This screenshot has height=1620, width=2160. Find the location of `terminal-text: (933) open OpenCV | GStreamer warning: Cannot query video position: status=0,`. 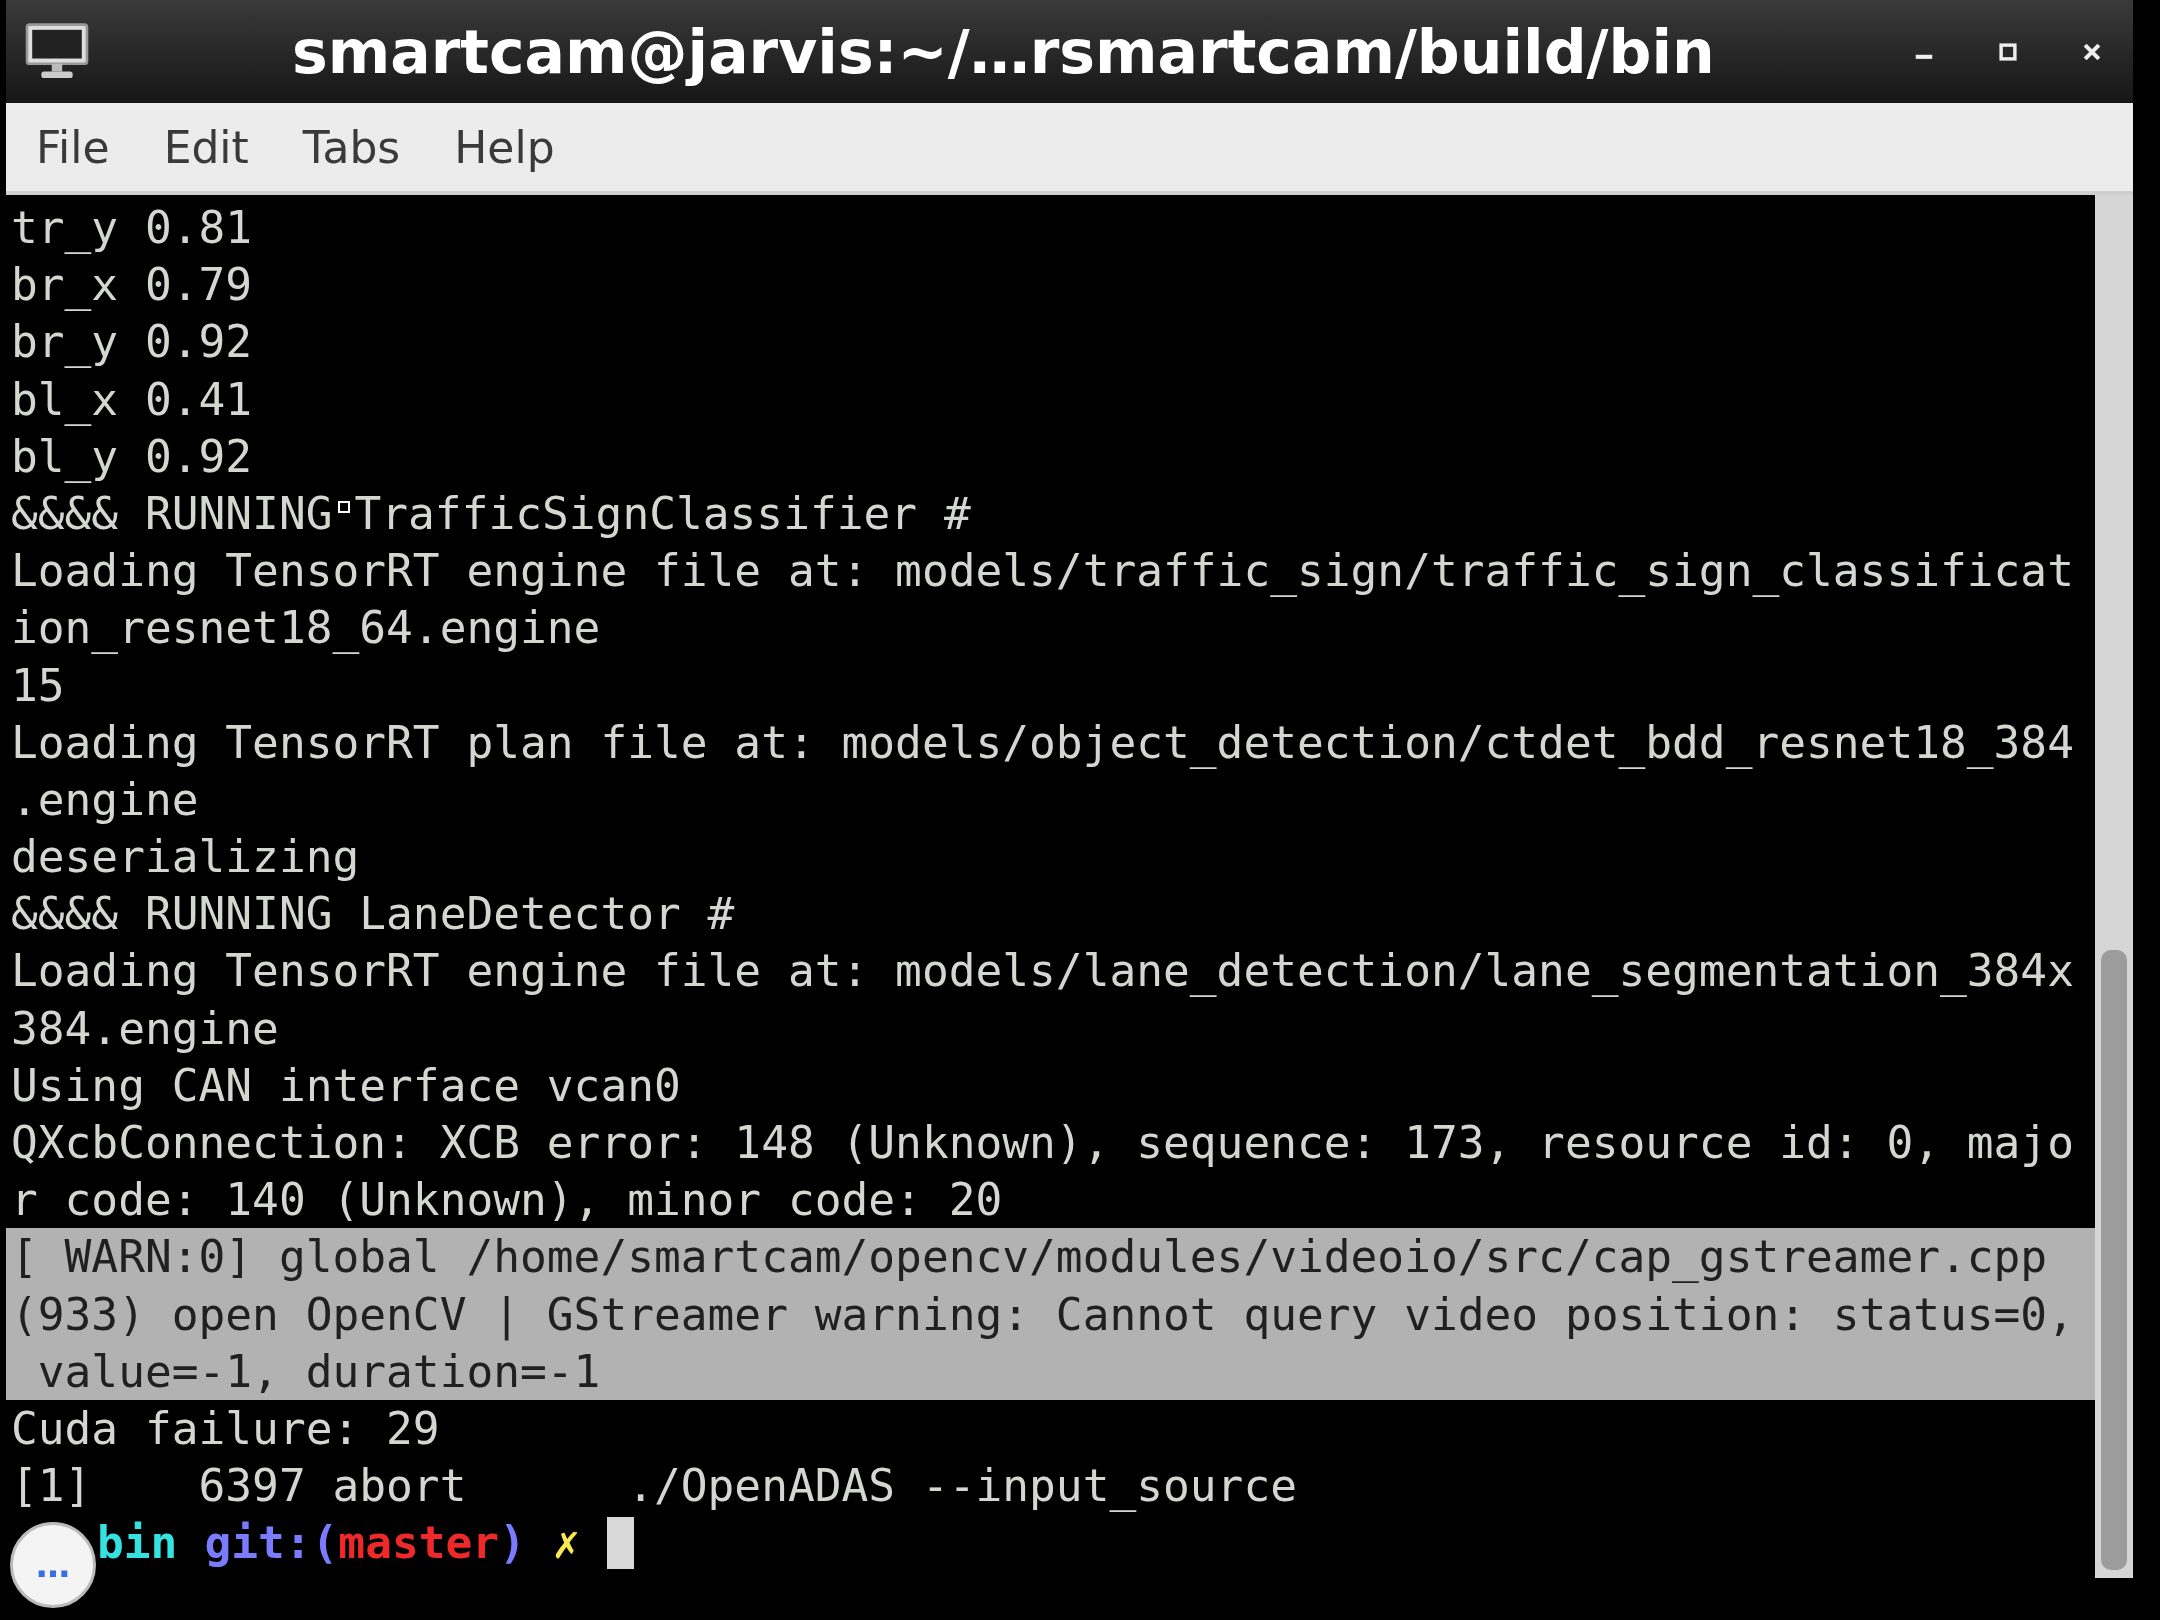

terminal-text: (933) open OpenCV | GStreamer warning: Cannot query video position: status=0, is located at coordinates (1042, 1315).